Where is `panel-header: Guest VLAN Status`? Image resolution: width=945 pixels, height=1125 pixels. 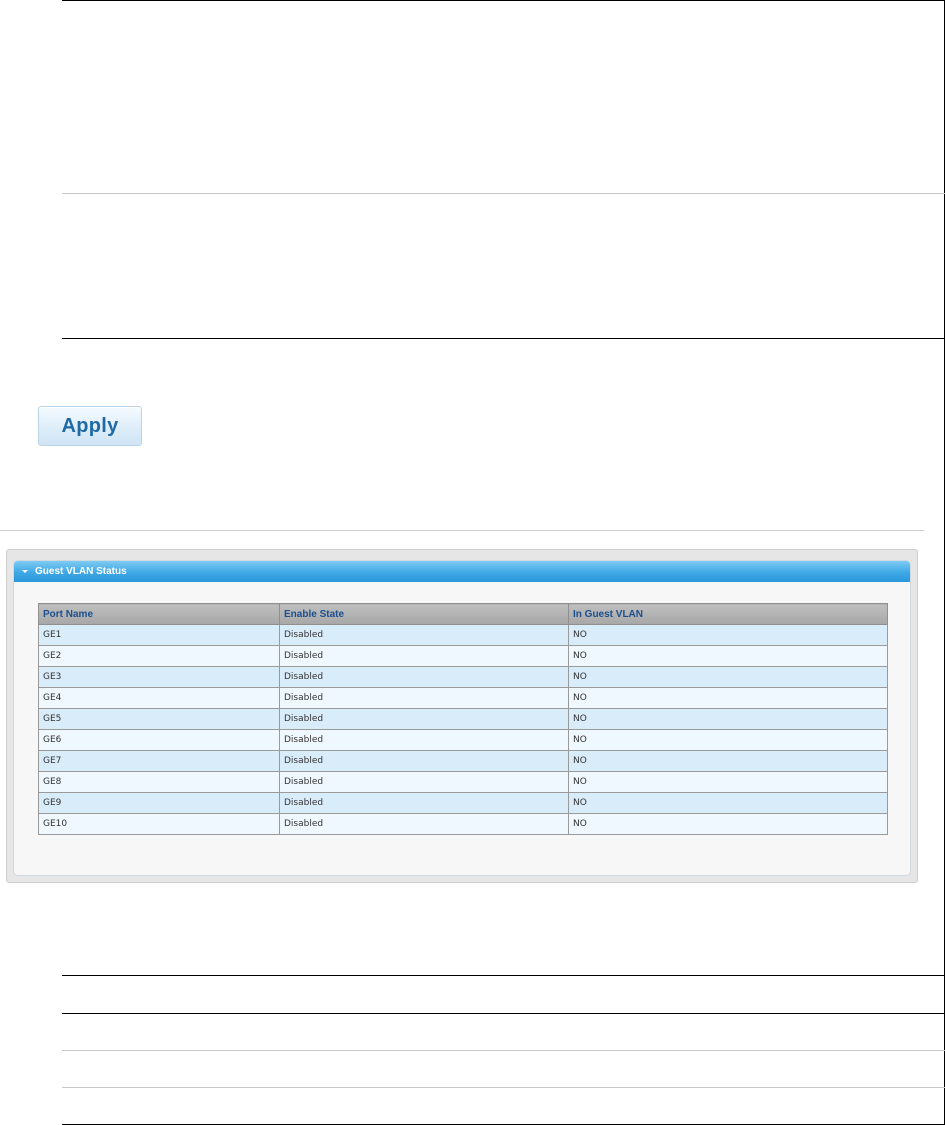
panel-header: Guest VLAN Status is located at coordinates (462, 571).